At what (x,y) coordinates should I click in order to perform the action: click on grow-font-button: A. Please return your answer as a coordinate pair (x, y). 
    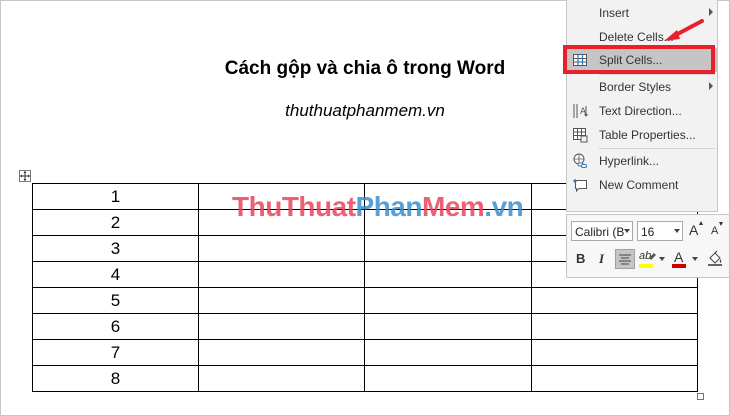
    Looking at the image, I should click on (695, 231).